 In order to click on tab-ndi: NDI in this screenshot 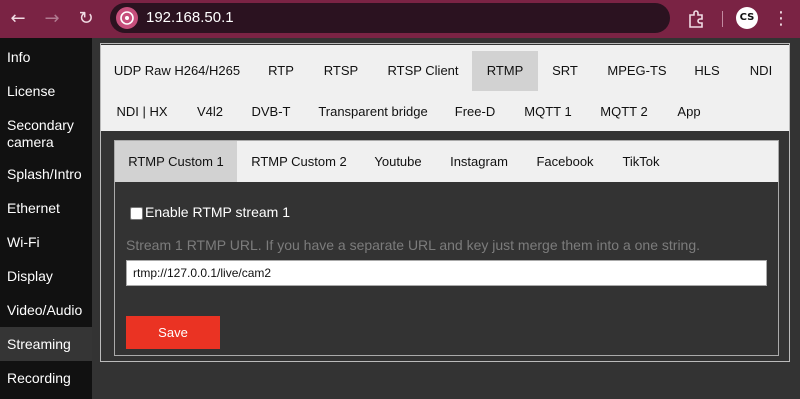, I will do `click(761, 71)`.